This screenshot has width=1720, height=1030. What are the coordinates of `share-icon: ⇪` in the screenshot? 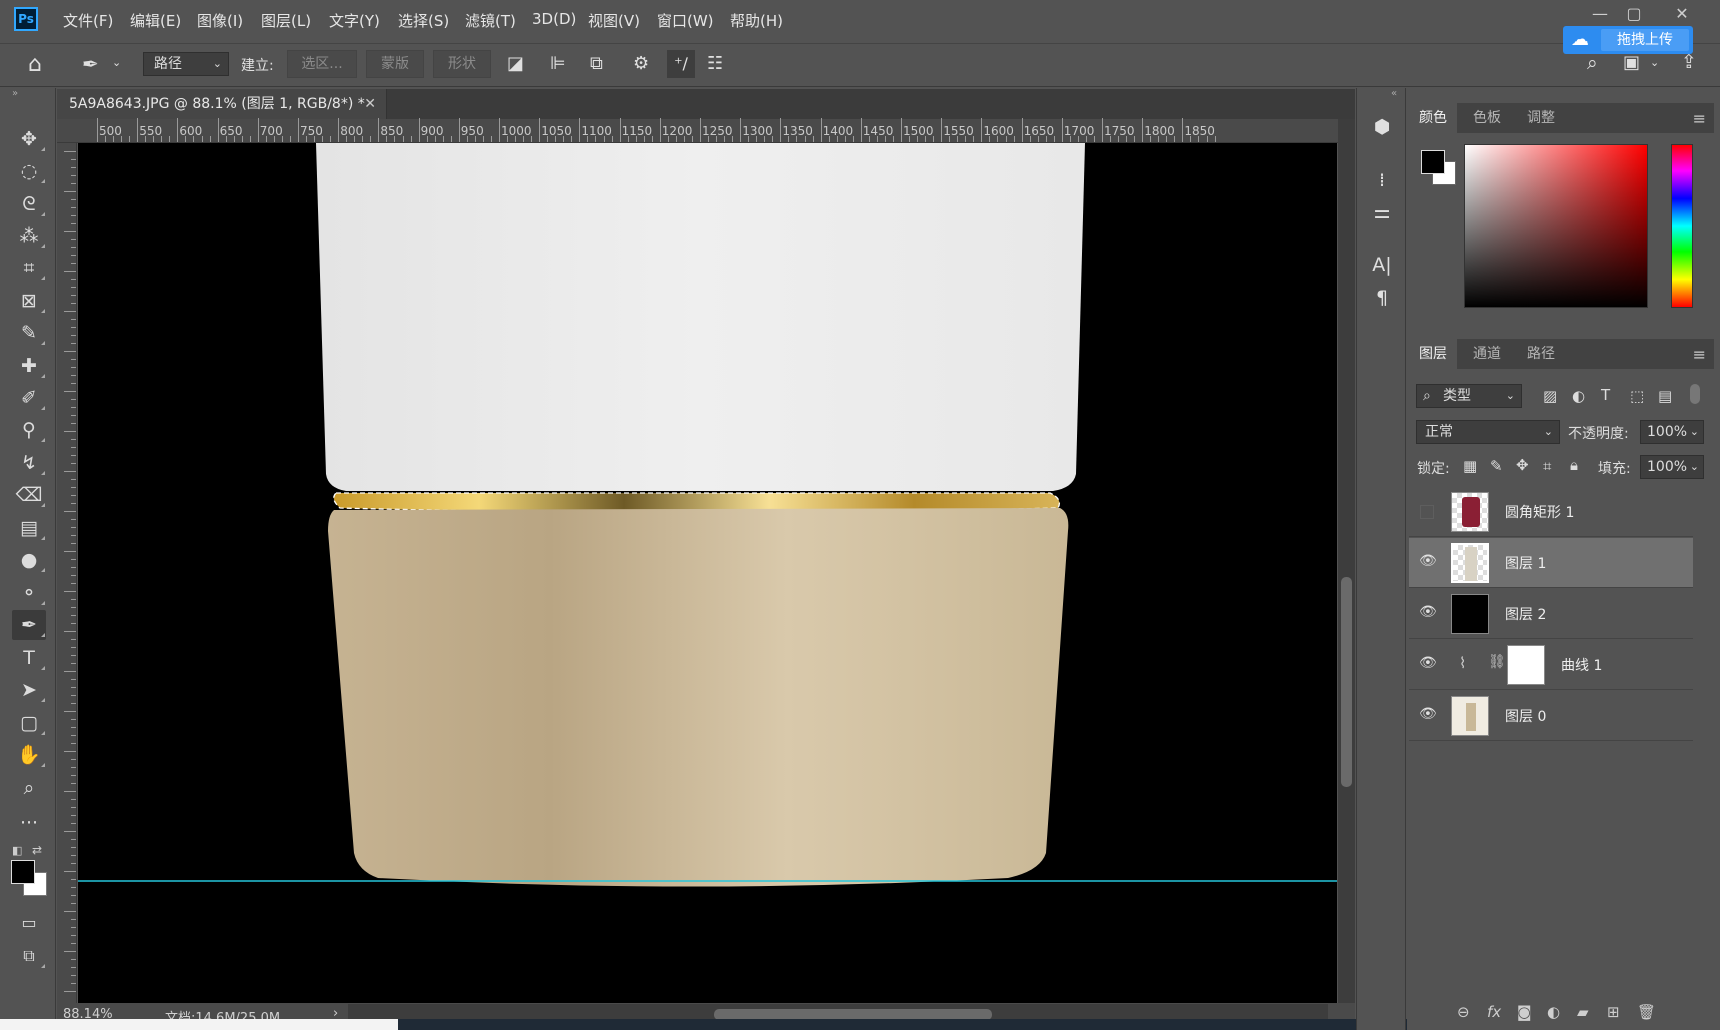 It's located at (1689, 62).